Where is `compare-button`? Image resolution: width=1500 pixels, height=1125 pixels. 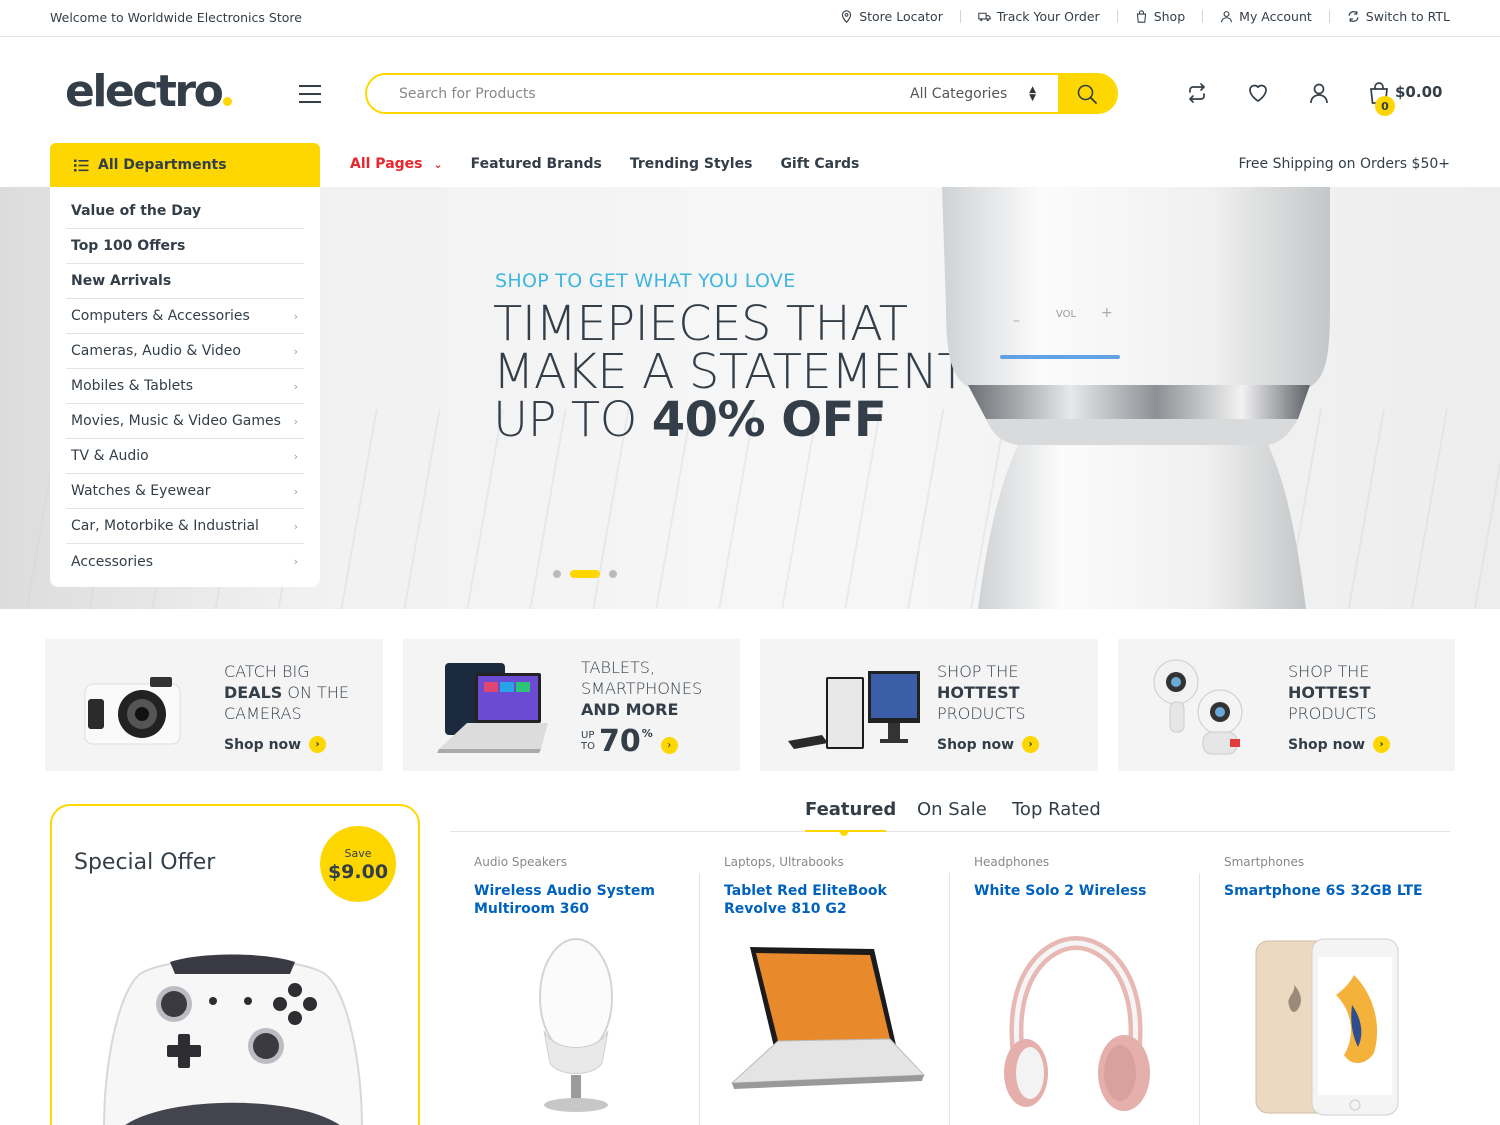
compare-button is located at coordinates (1197, 95).